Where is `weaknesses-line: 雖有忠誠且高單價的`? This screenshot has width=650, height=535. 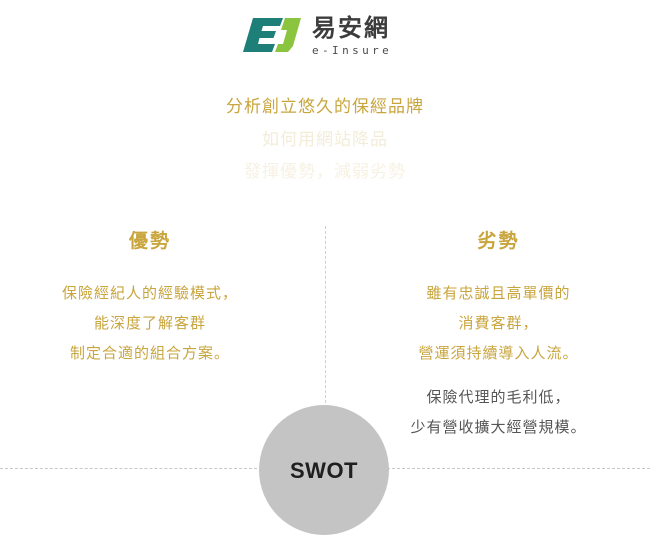
weaknesses-line: 雖有忠誠且高單價的 is located at coordinates (498, 293).